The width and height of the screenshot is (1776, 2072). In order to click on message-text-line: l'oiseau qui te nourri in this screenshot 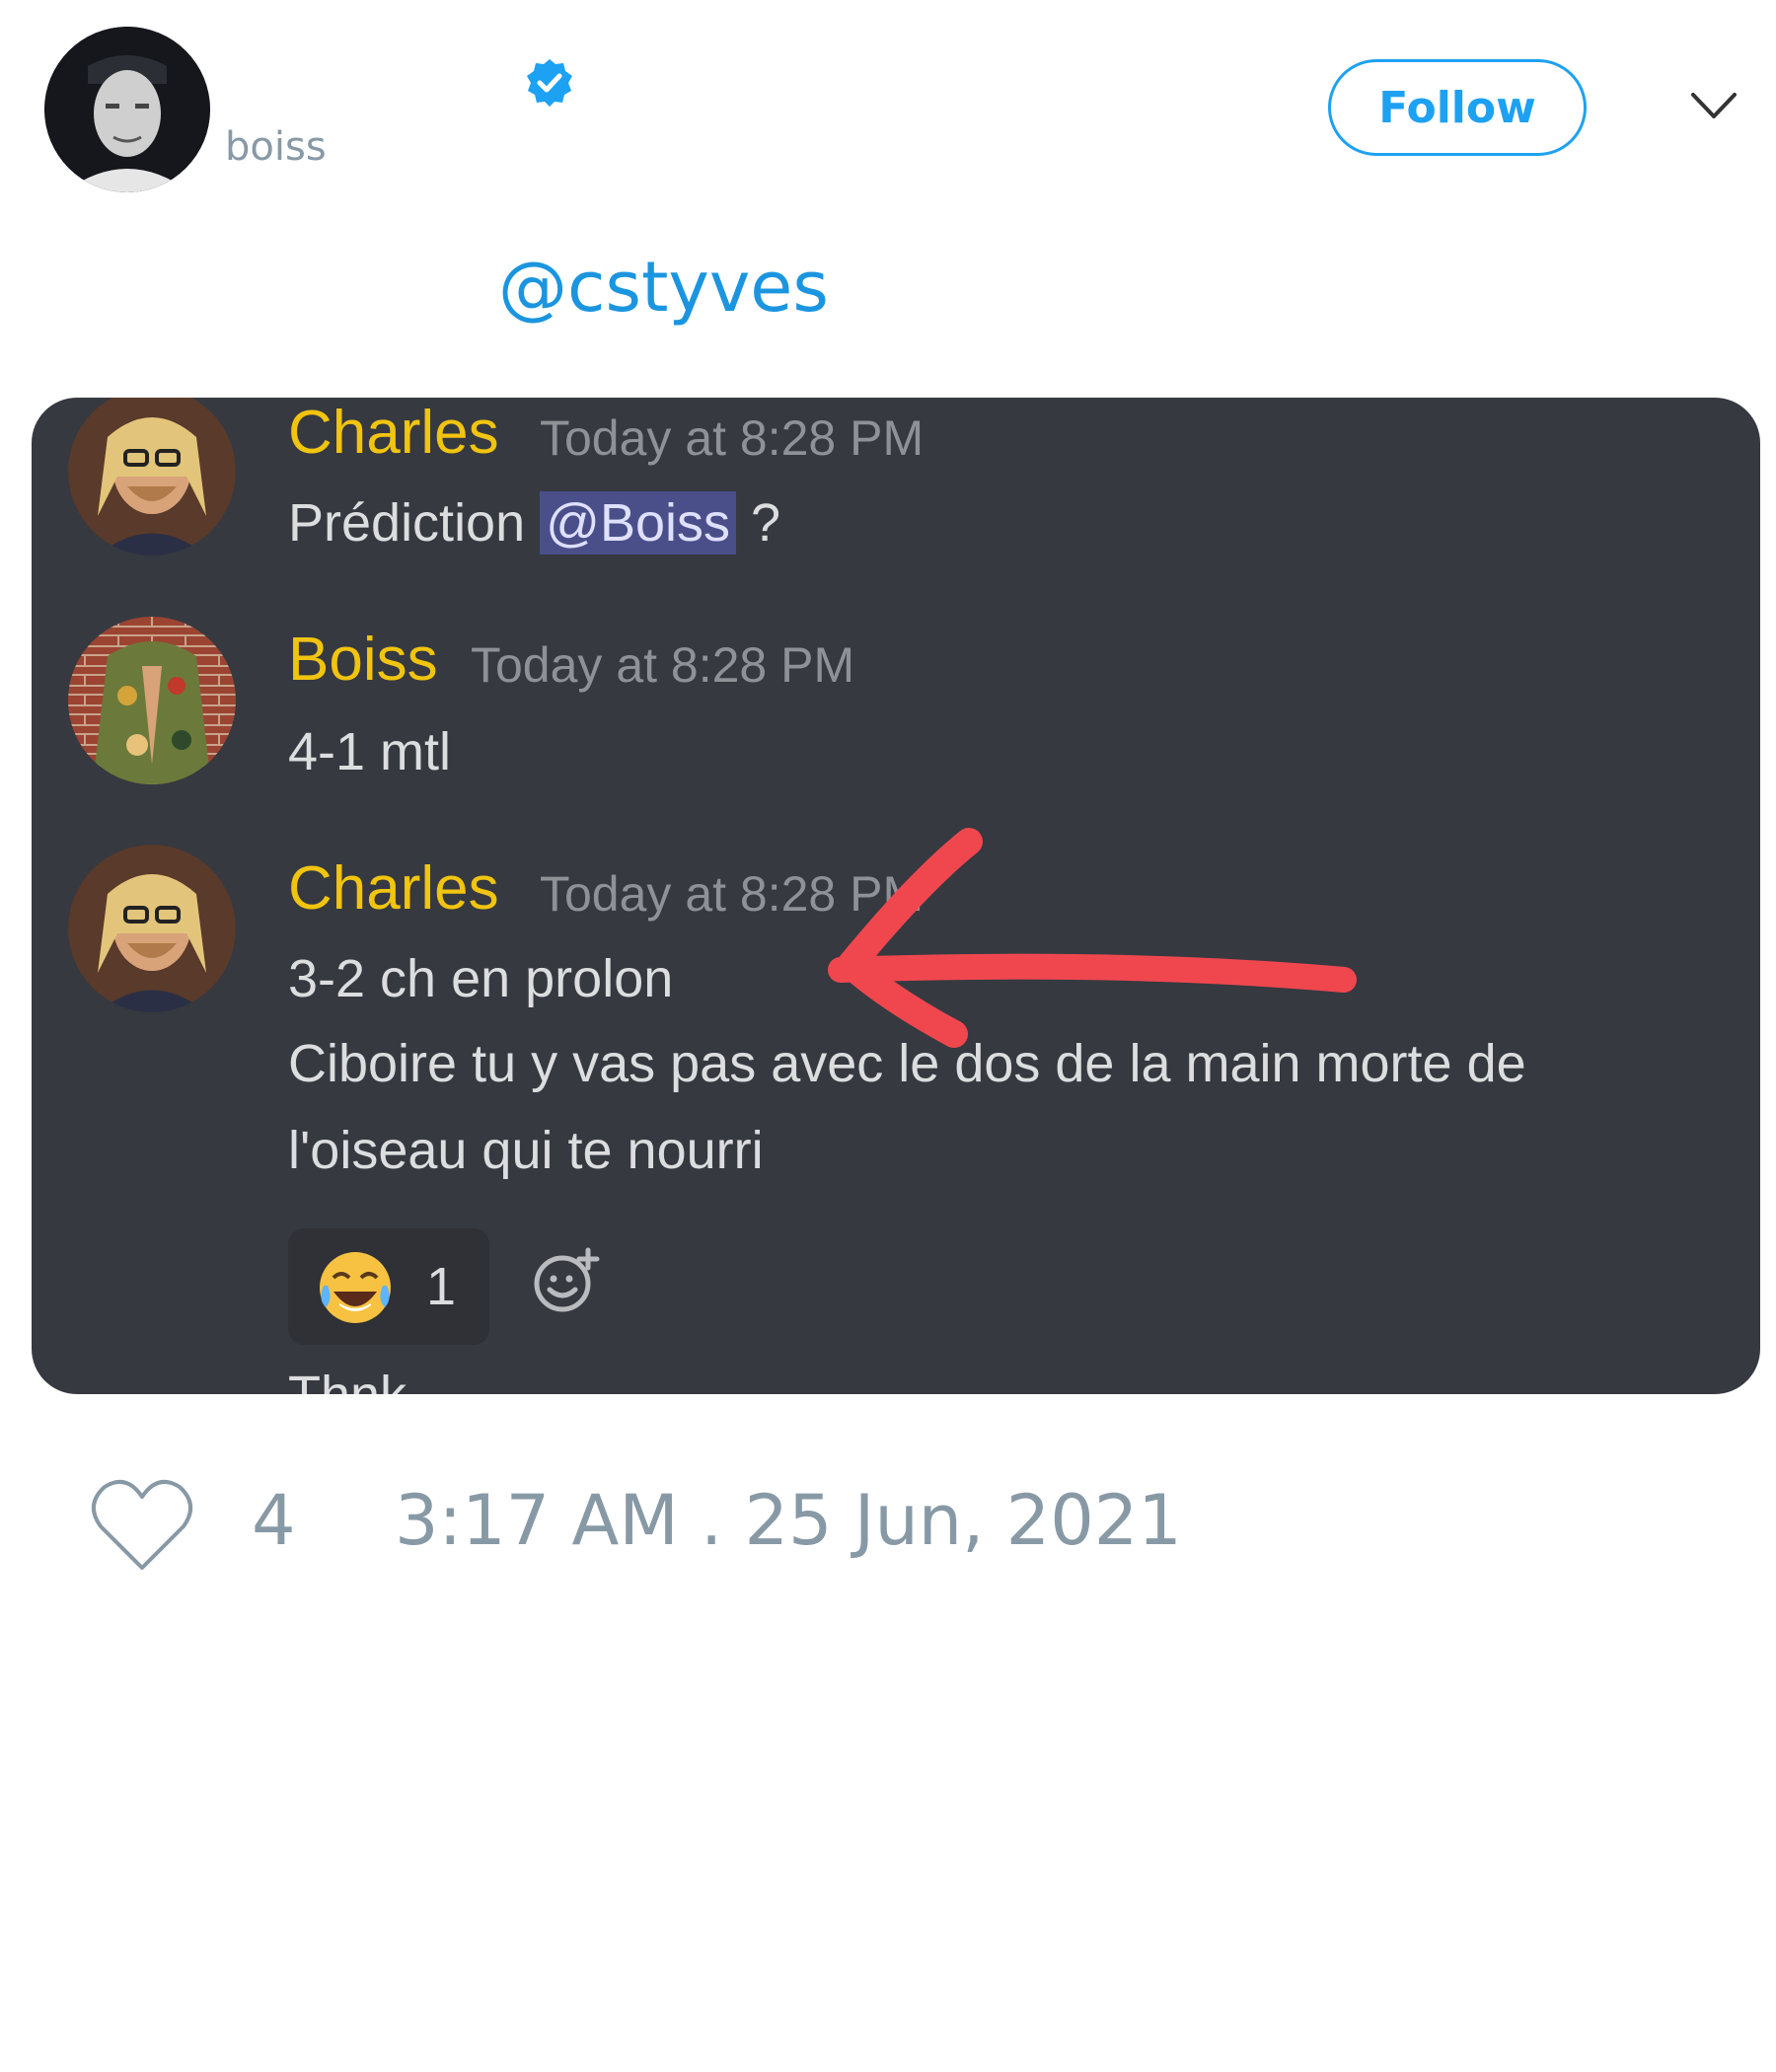, I will do `click(526, 1150)`.